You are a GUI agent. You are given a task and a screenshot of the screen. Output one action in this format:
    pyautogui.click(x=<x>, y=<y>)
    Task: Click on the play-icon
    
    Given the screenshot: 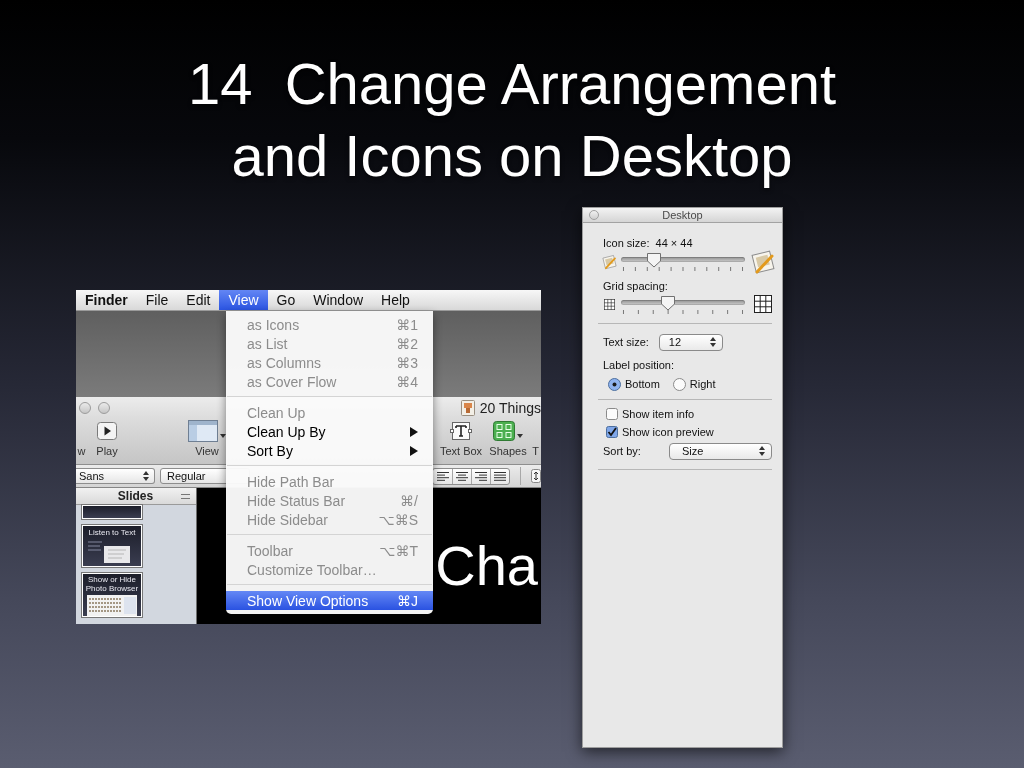 What is the action you would take?
    pyautogui.click(x=107, y=431)
    